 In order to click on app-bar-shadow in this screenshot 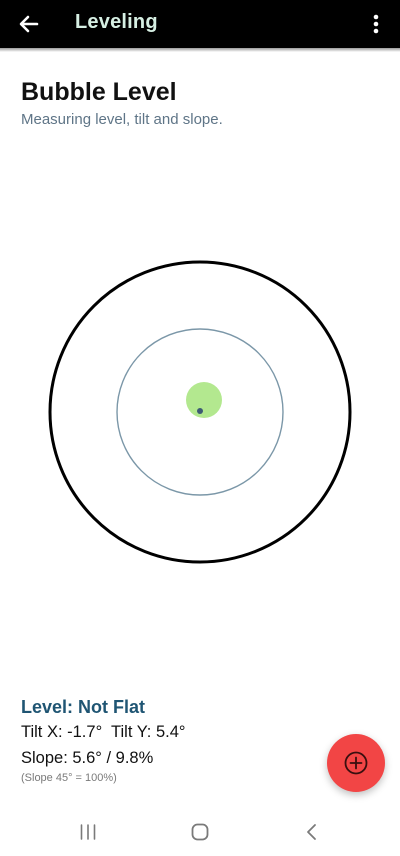, I will do `click(200, 50)`.